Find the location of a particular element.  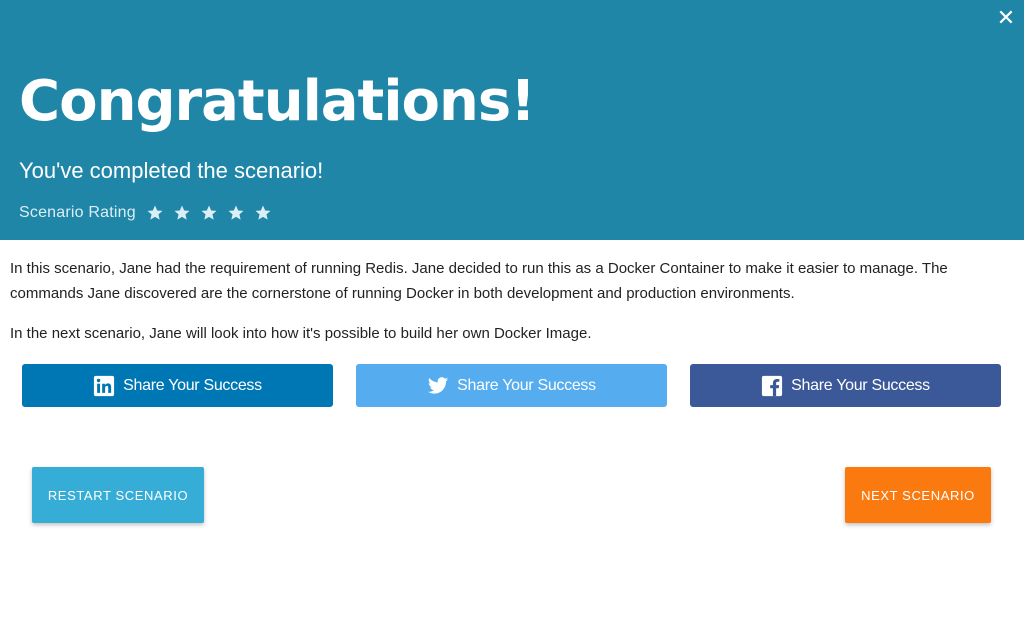

share-linkedin-button: Share Your Success is located at coordinates (177, 385).